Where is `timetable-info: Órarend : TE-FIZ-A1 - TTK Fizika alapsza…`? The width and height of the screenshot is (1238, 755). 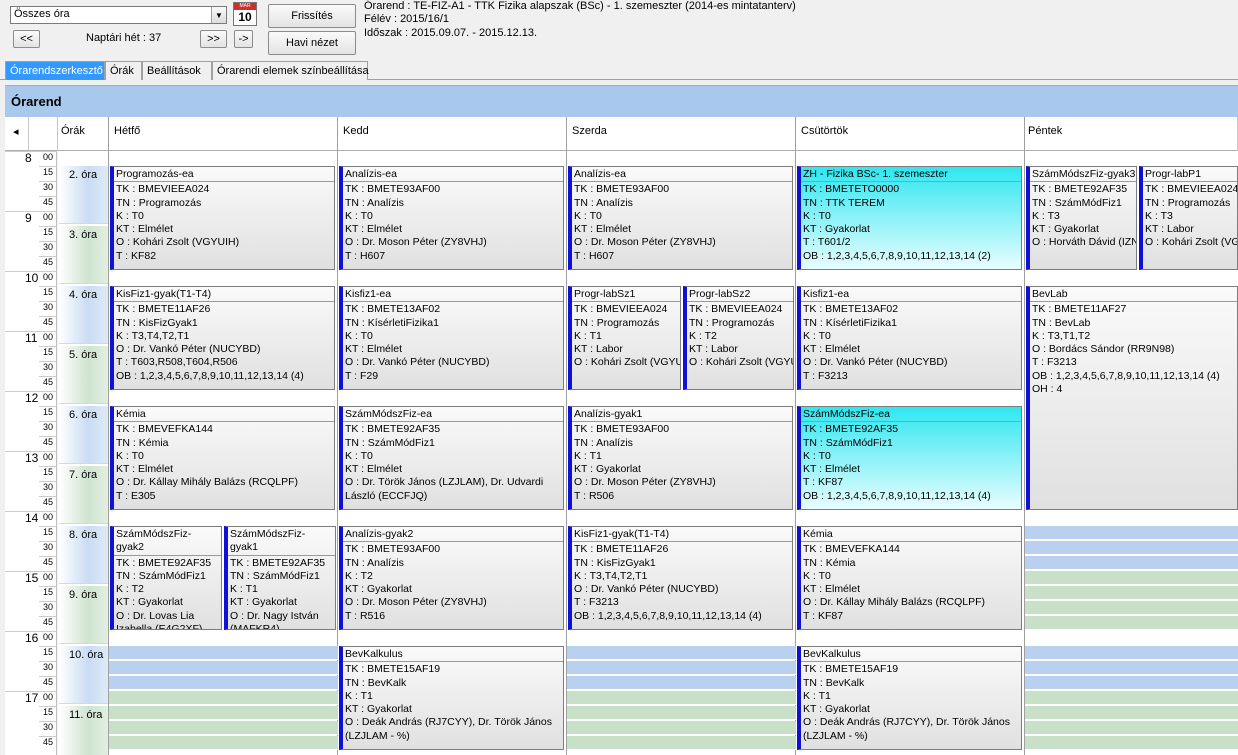
timetable-info: Órarend : TE-FIZ-A1 - TTK Fizika alapsza… is located at coordinates (580, 20).